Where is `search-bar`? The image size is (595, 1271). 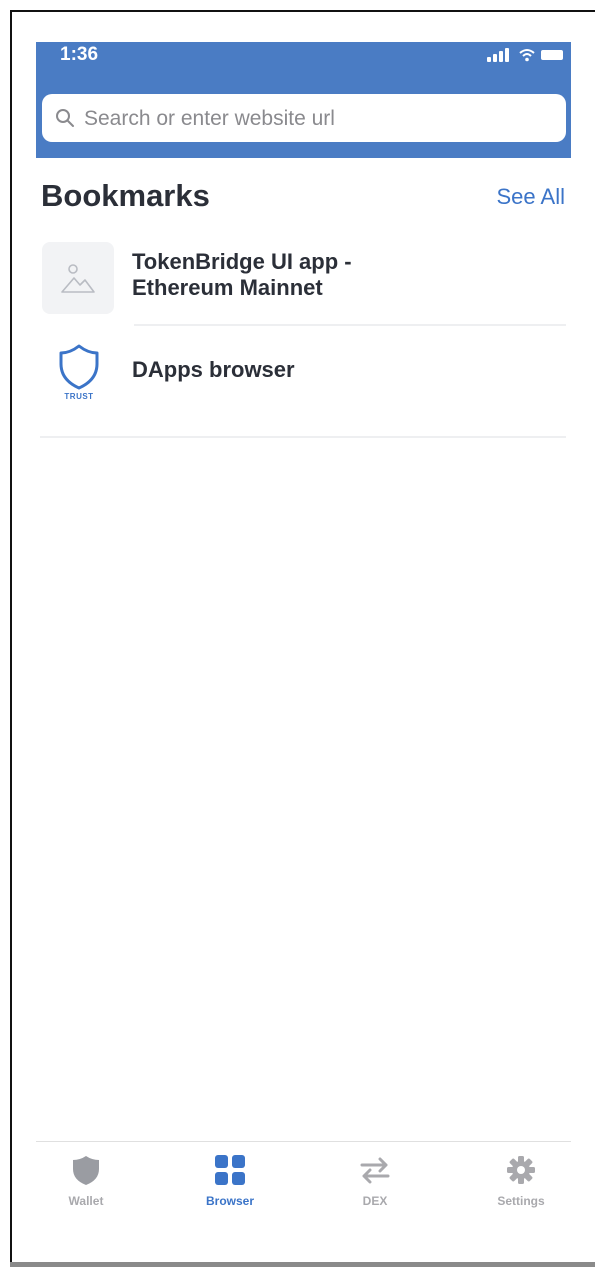
search-bar is located at coordinates (304, 119).